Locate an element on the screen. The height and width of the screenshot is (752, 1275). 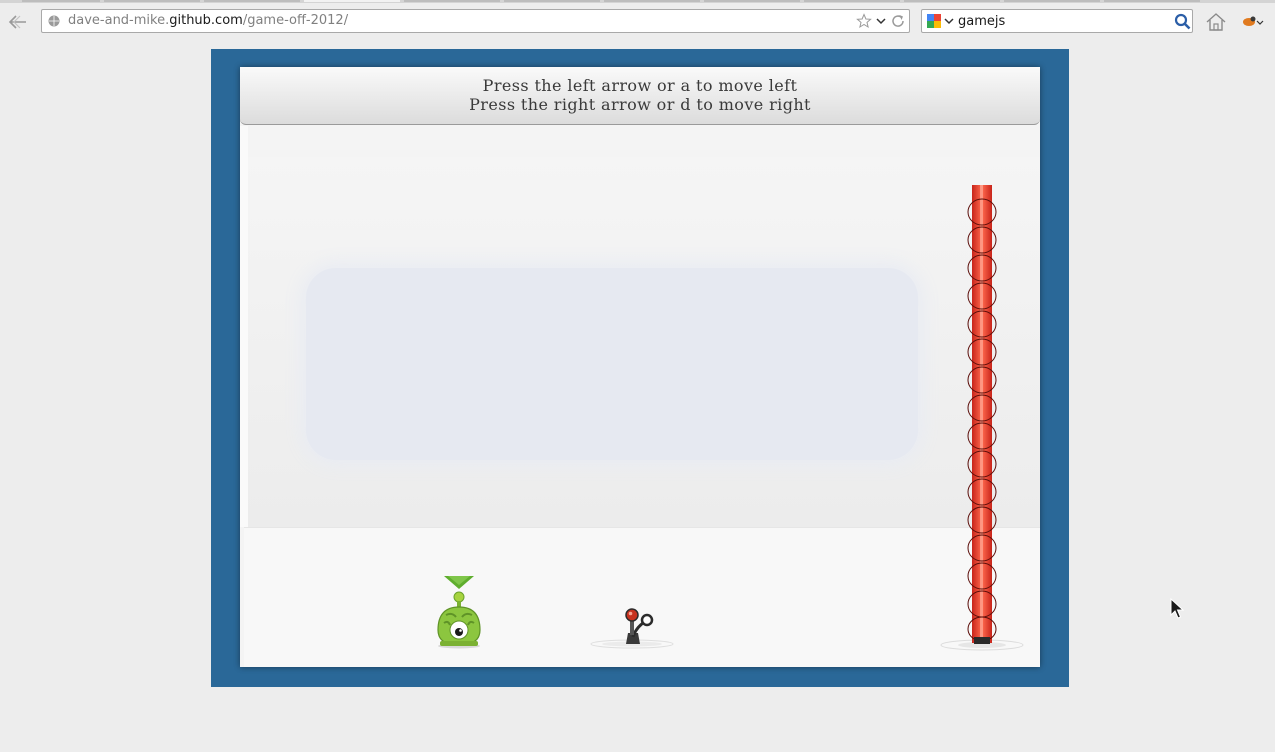
red-laser-beam is located at coordinates (982, 418).